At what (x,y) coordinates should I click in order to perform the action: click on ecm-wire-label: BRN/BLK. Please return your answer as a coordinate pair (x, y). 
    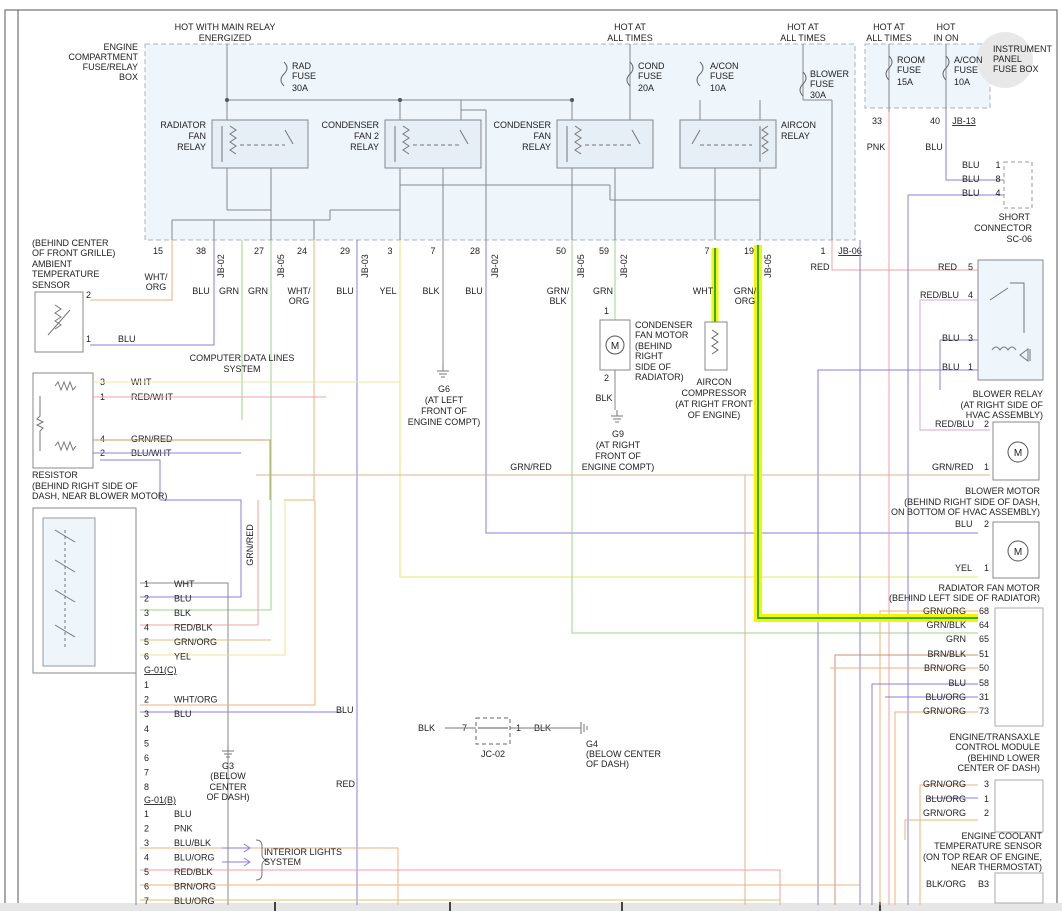
    Looking at the image, I should click on (946, 654).